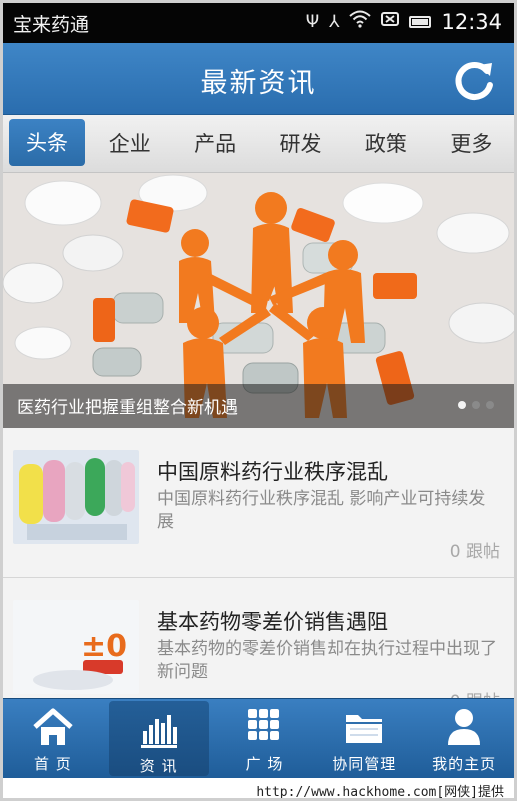 This screenshot has width=517, height=801. What do you see at coordinates (475, 80) in the screenshot?
I see `refresh-icon` at bounding box center [475, 80].